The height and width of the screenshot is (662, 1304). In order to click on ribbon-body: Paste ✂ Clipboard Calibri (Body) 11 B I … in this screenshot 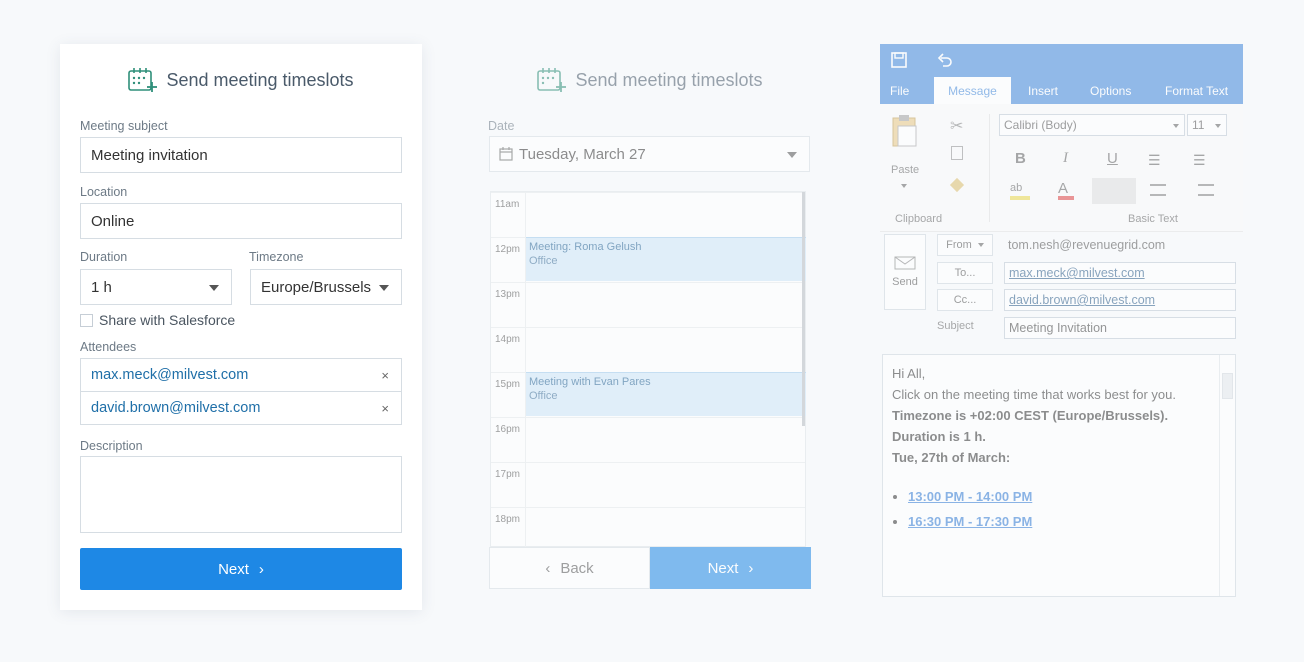, I will do `click(1061, 168)`.